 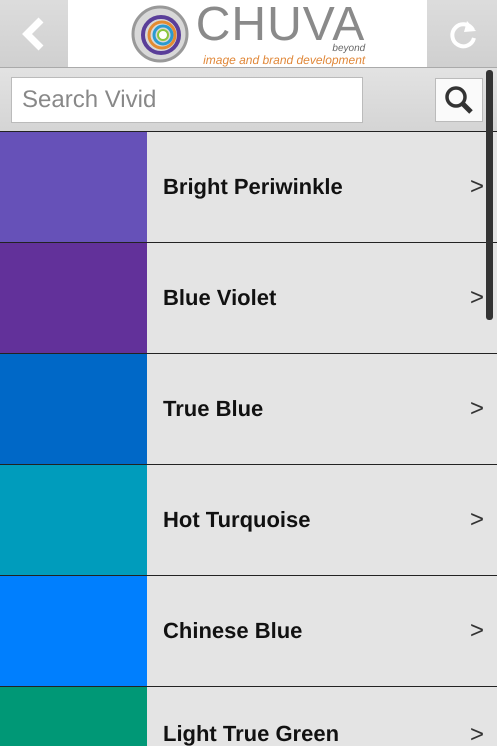 What do you see at coordinates (253, 187) in the screenshot?
I see `color-name: Bright Periwinkle` at bounding box center [253, 187].